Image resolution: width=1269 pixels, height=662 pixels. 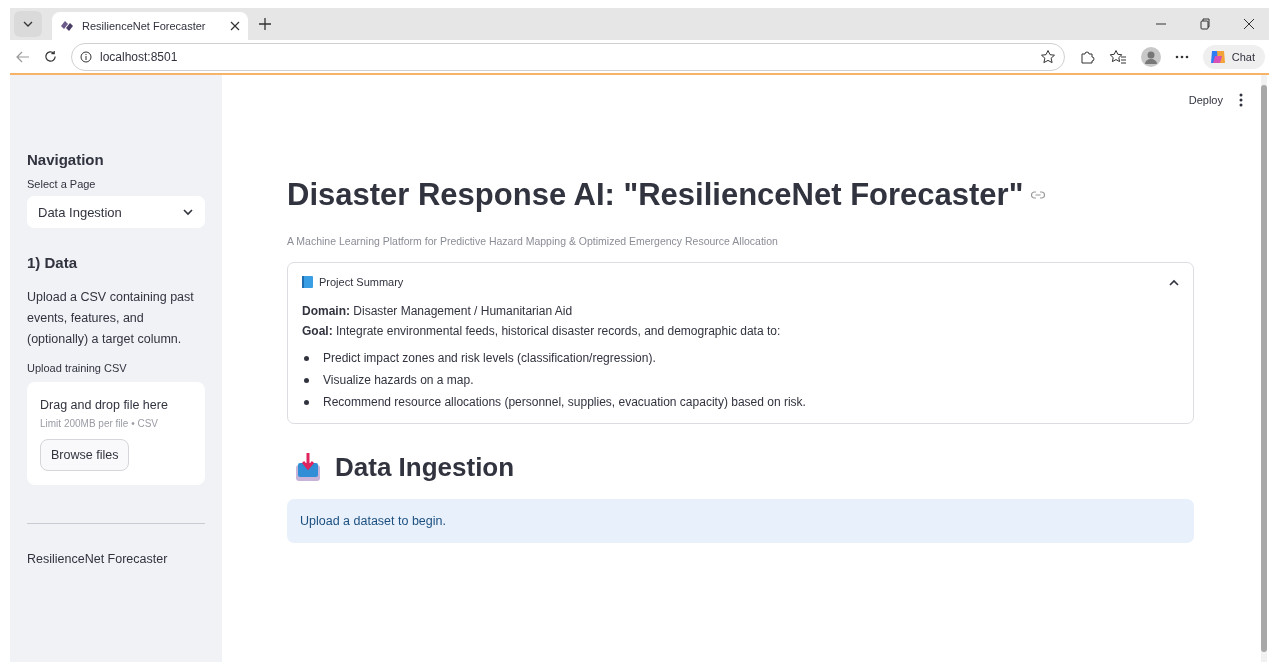 I want to click on summary-text: Goal: Integrate environmental feeds, historical disaster records, and demographic data to:, so click(x=542, y=331).